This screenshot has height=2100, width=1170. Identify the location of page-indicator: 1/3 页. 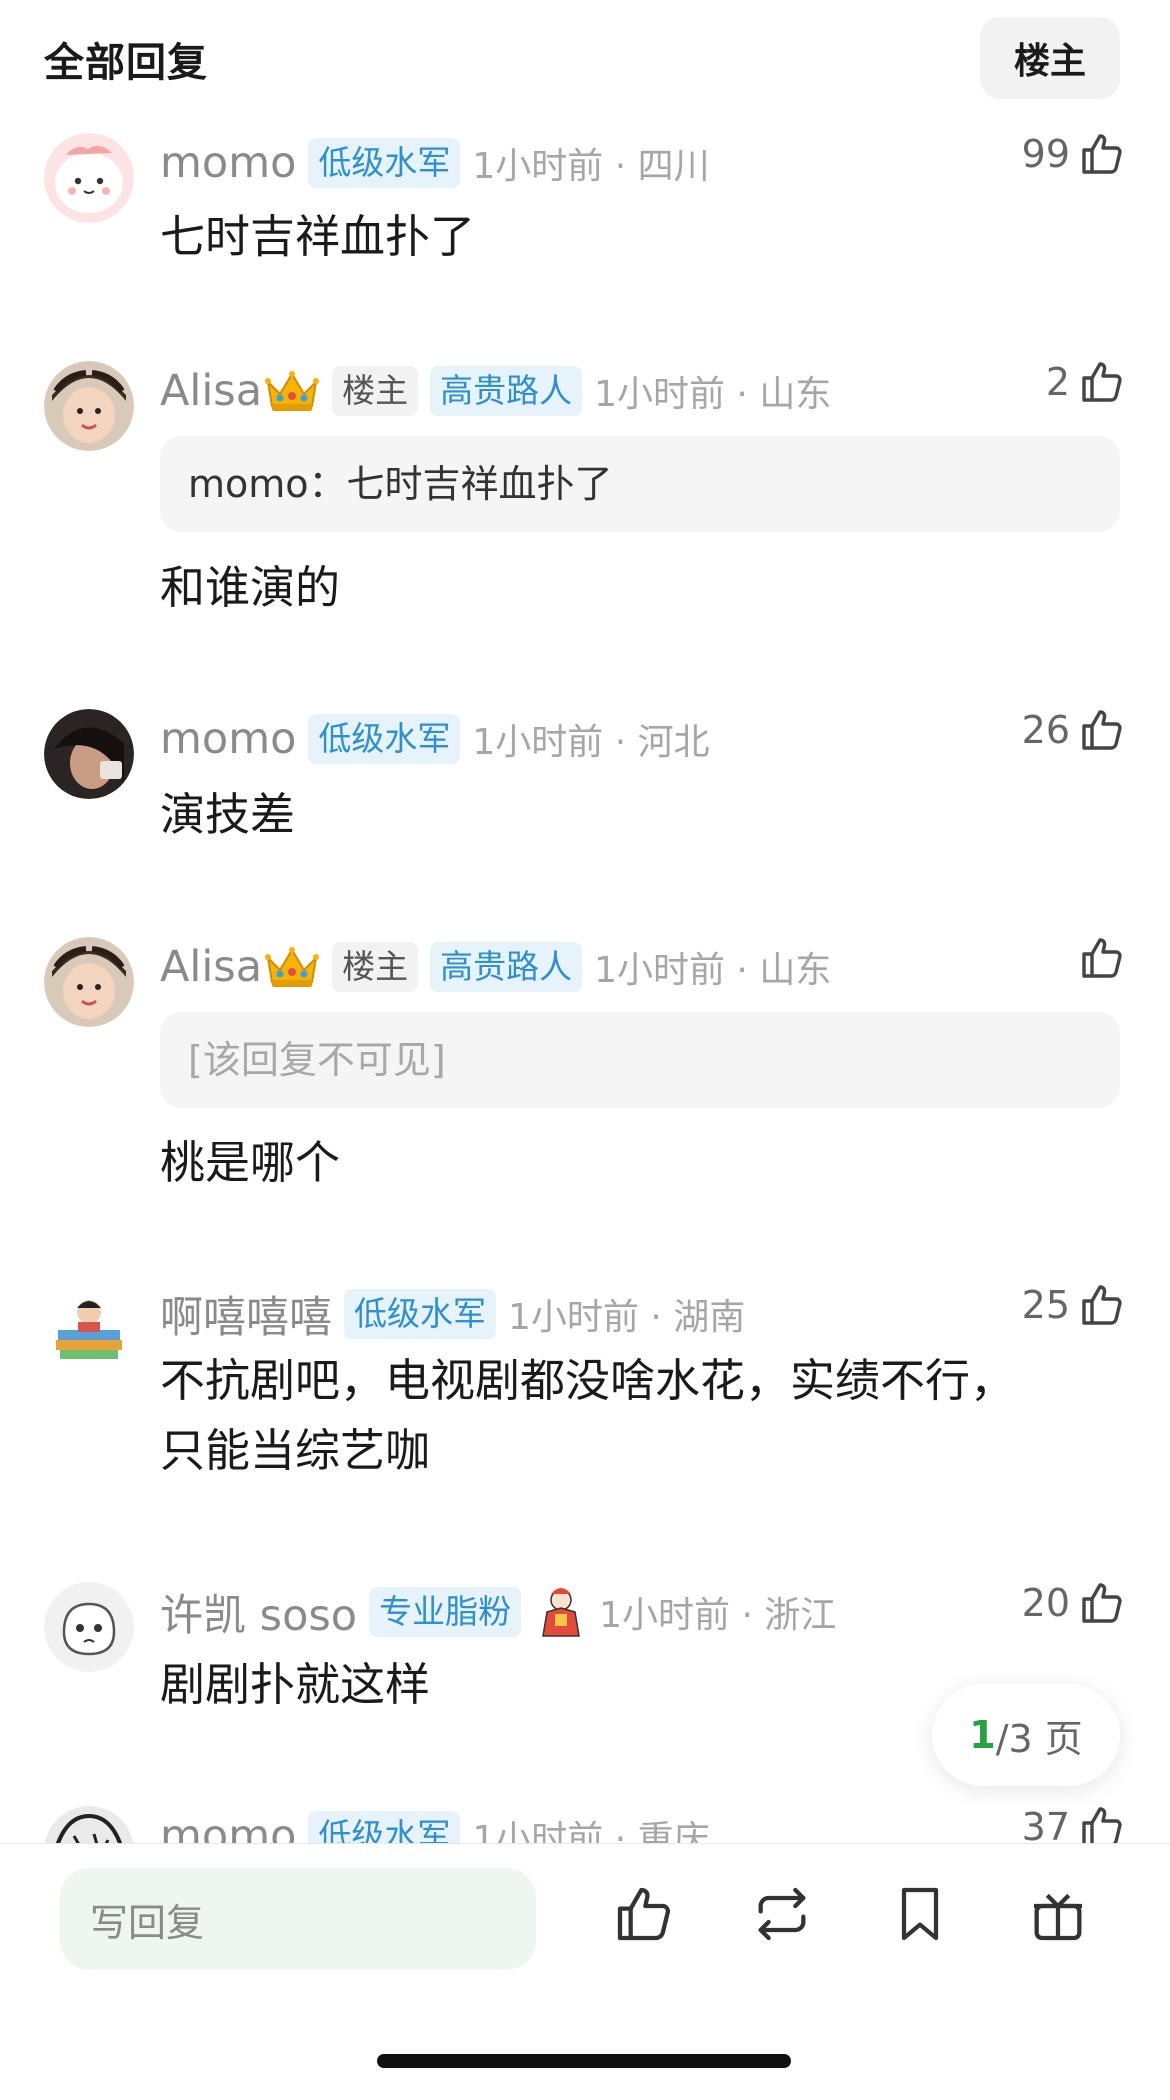
(1026, 1735).